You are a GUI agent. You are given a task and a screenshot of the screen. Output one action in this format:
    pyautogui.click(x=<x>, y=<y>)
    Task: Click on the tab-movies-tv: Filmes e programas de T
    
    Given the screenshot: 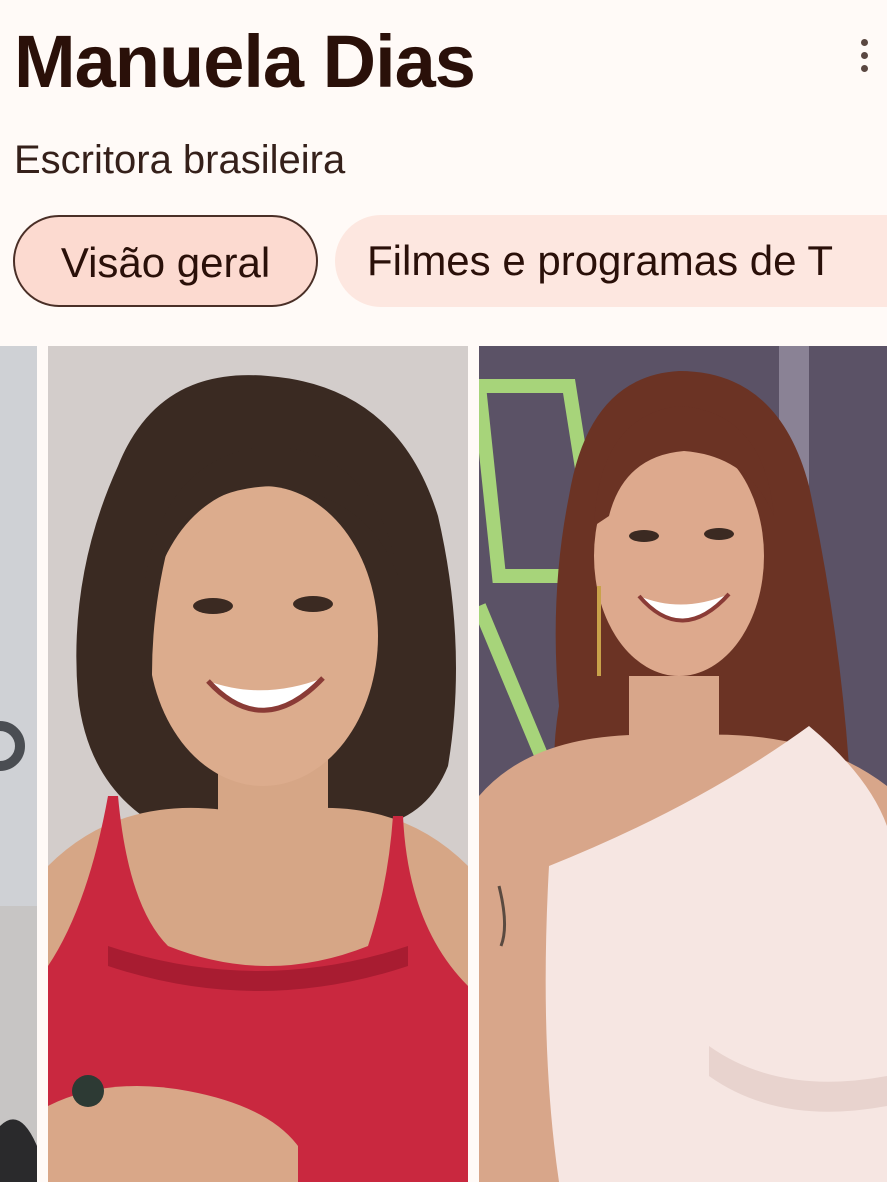 What is the action you would take?
    pyautogui.click(x=611, y=261)
    